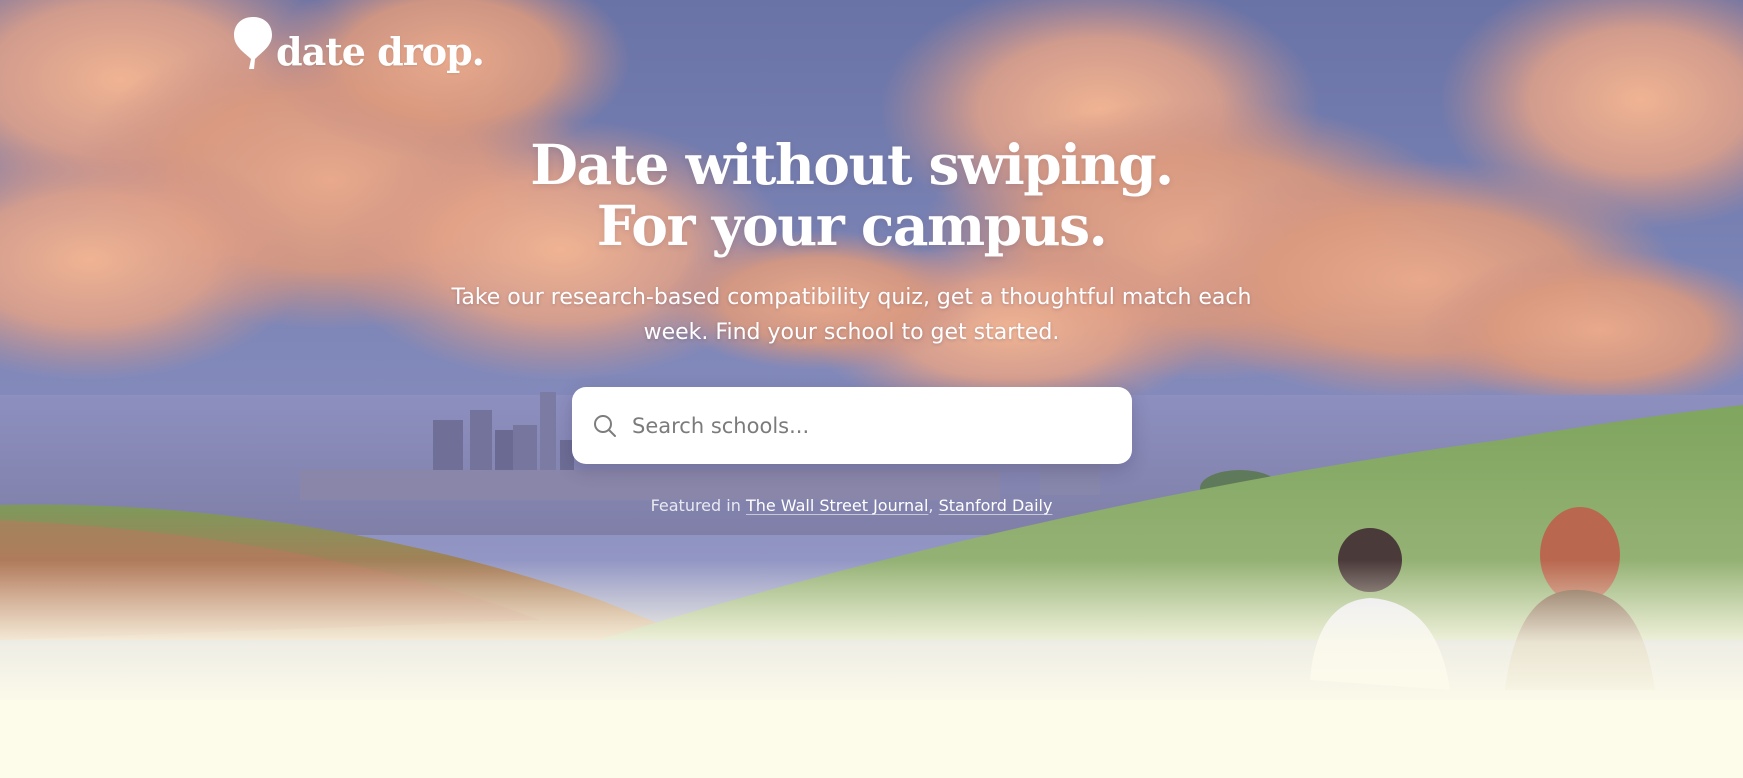 Image resolution: width=1743 pixels, height=778 pixels. I want to click on brand-name: date drop., so click(380, 51).